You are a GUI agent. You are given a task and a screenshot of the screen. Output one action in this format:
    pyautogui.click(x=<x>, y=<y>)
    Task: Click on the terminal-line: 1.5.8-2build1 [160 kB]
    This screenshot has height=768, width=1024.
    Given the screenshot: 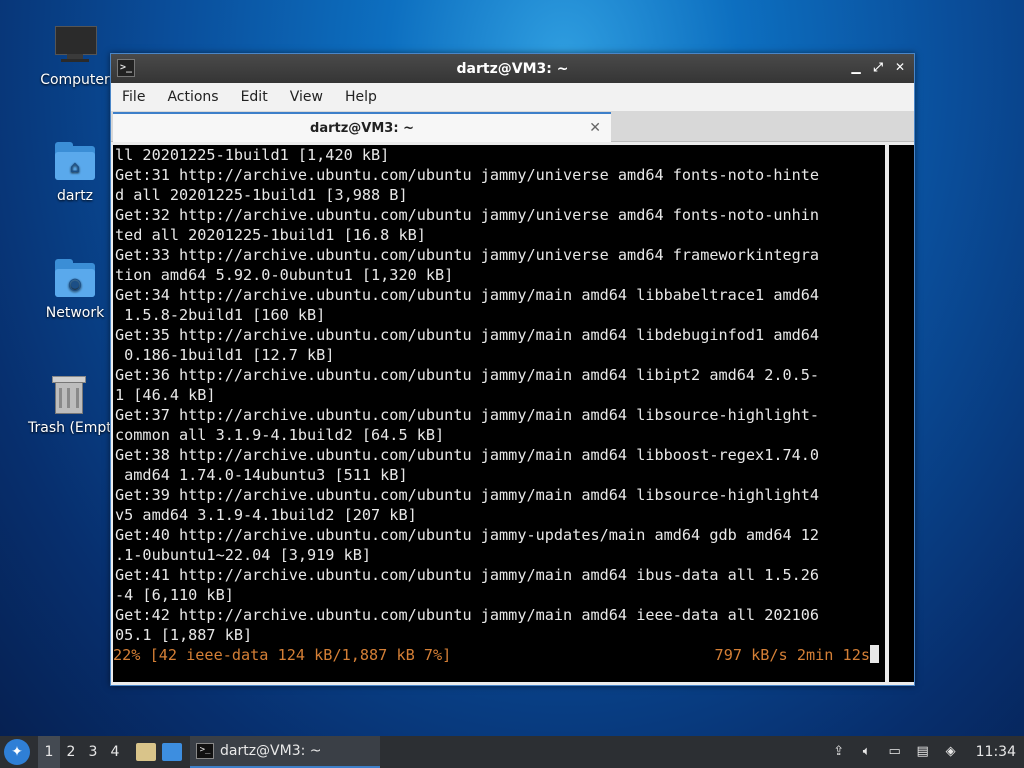 What is the action you would take?
    pyautogui.click(x=220, y=315)
    